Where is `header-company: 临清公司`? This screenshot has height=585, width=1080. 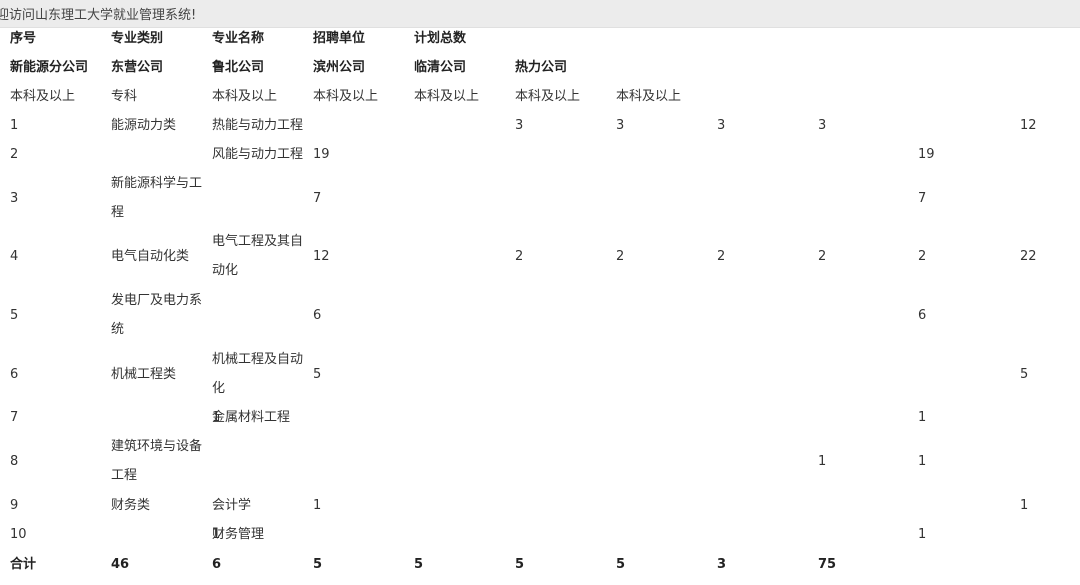 header-company: 临清公司 is located at coordinates (440, 67).